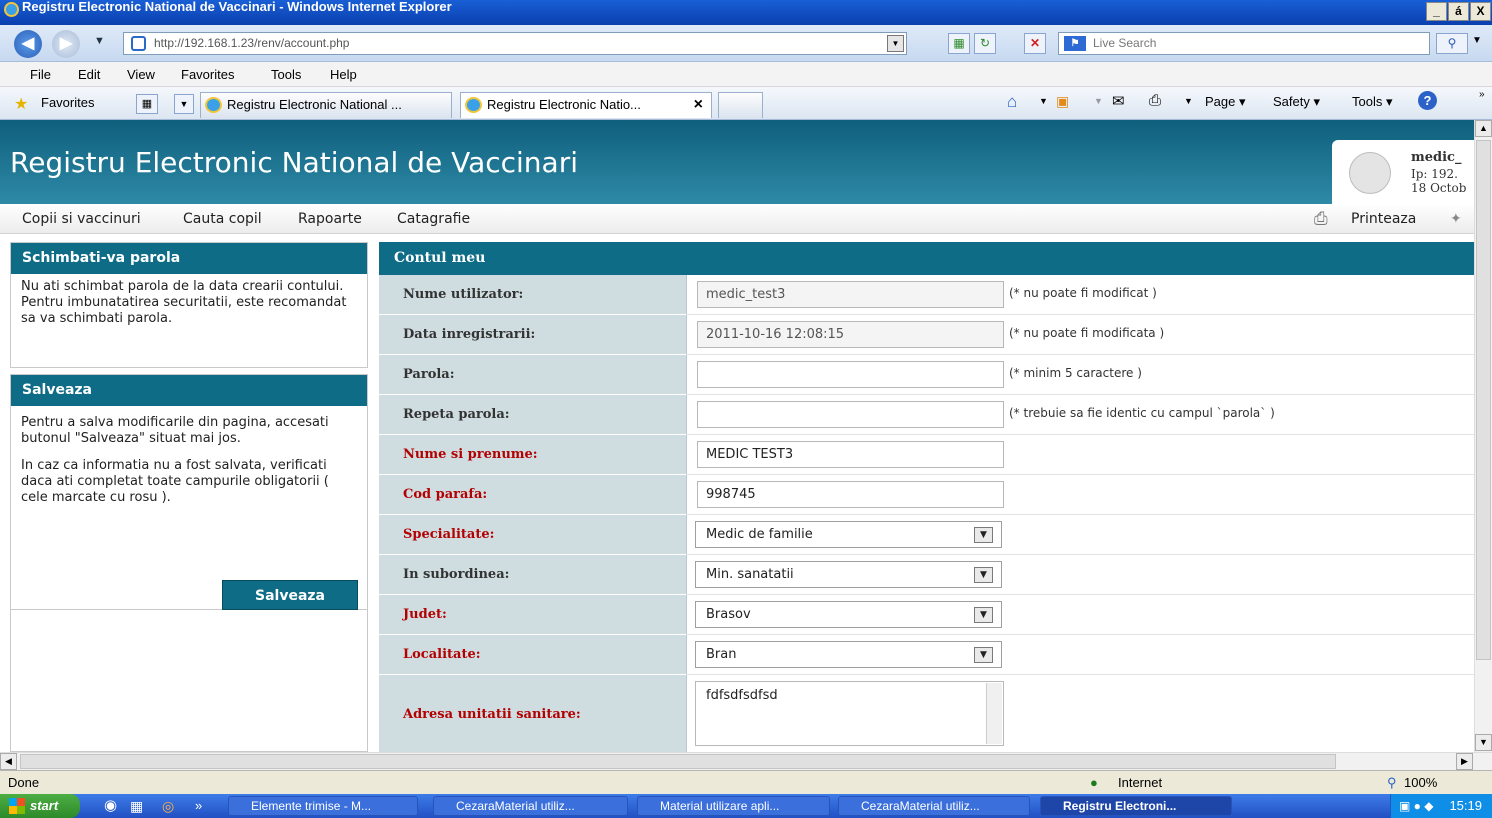 The image size is (1492, 818). What do you see at coordinates (848, 654) in the screenshot?
I see `locality-select: Bran ▼` at bounding box center [848, 654].